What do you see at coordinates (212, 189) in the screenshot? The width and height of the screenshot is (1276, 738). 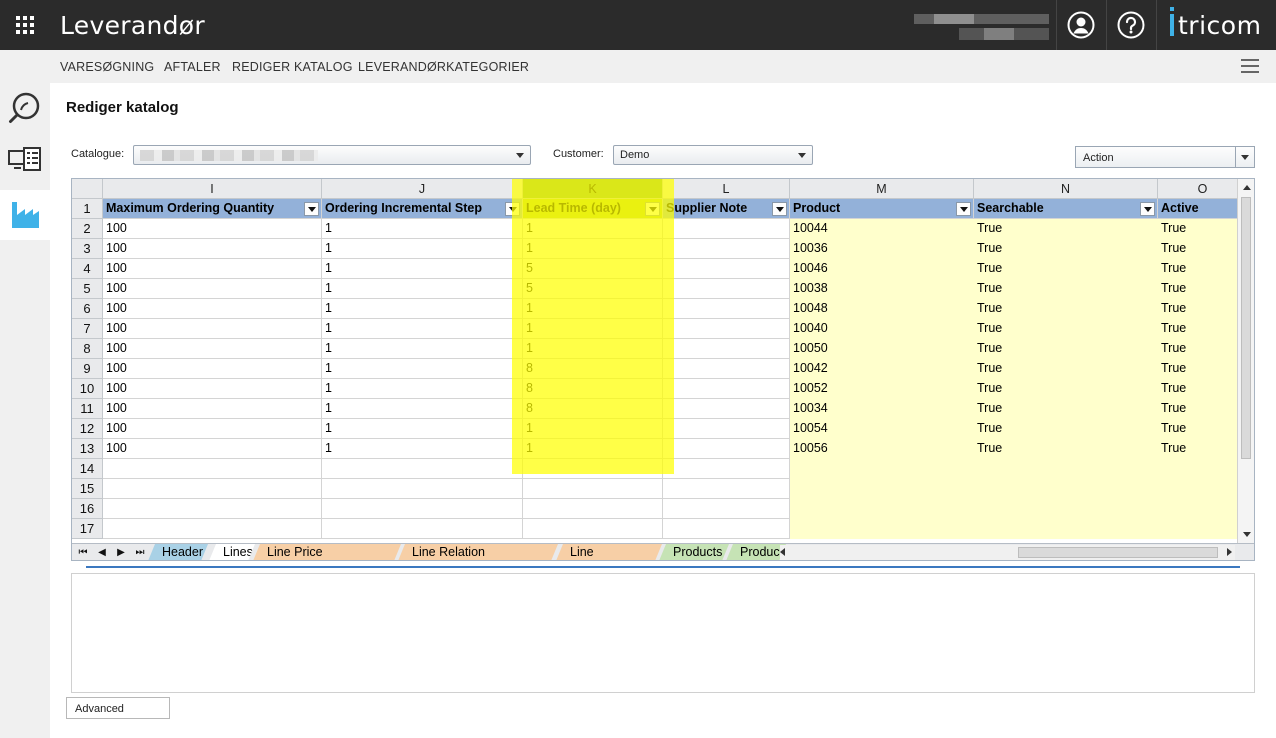 I see `column-header-i: I` at bounding box center [212, 189].